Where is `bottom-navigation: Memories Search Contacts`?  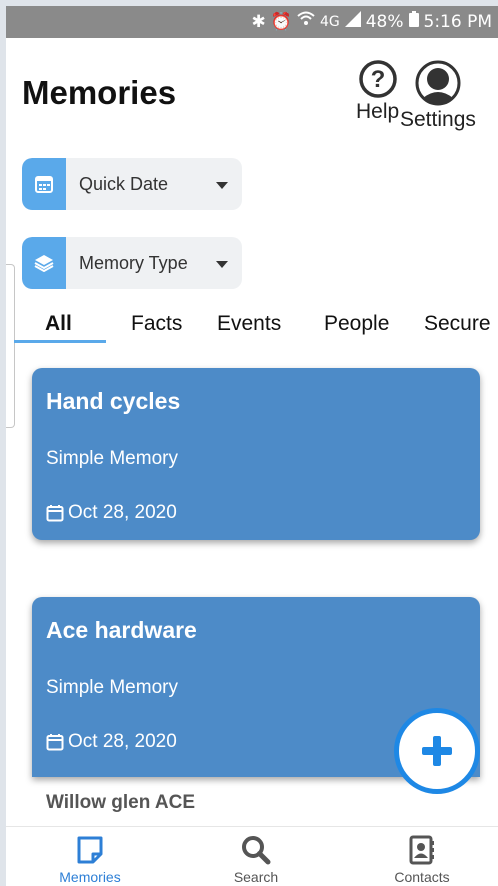
bottom-navigation: Memories Search Contacts is located at coordinates (252, 856).